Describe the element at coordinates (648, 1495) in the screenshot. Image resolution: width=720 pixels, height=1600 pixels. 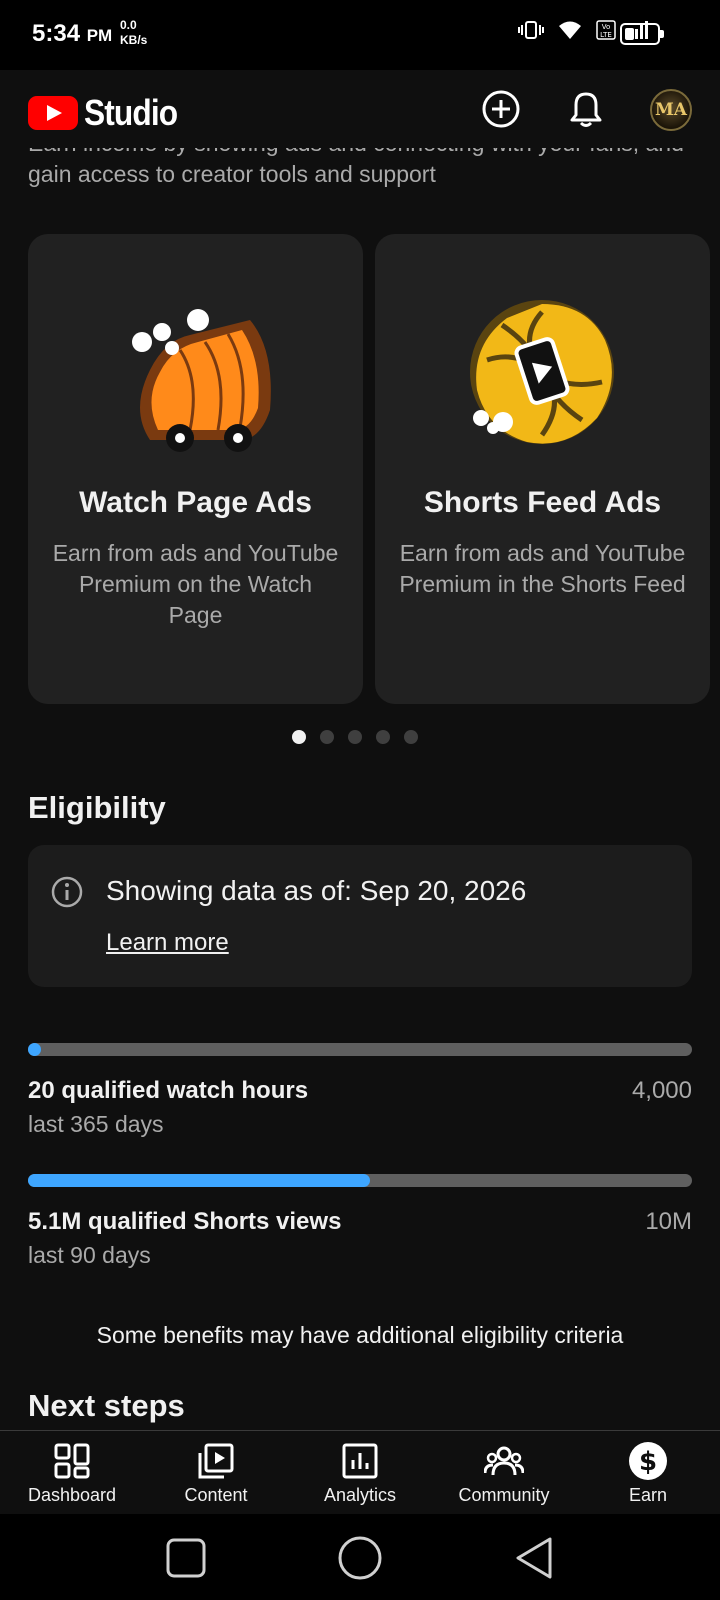
I see `nav-label: Earn` at that location.